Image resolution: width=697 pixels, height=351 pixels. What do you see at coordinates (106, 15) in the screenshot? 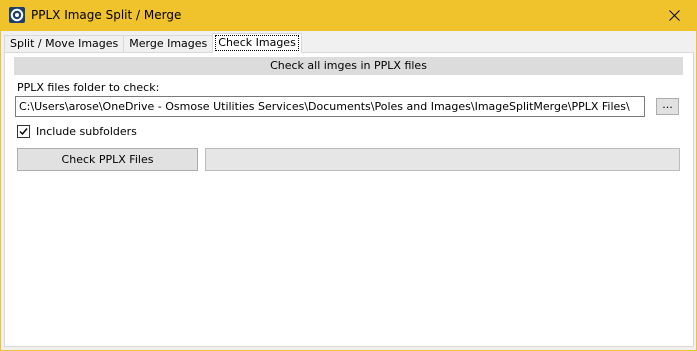
I see `window-title: PPLX Image Split / Merge` at bounding box center [106, 15].